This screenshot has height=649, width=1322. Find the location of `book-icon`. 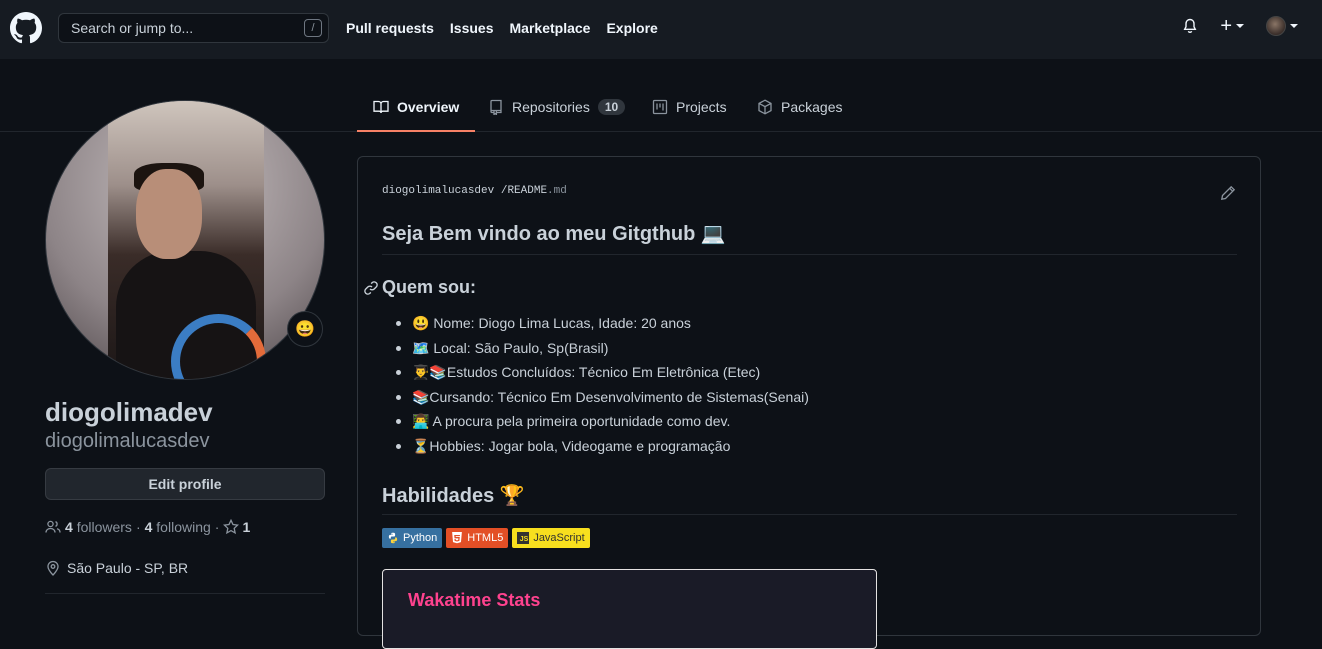

book-icon is located at coordinates (381, 106).